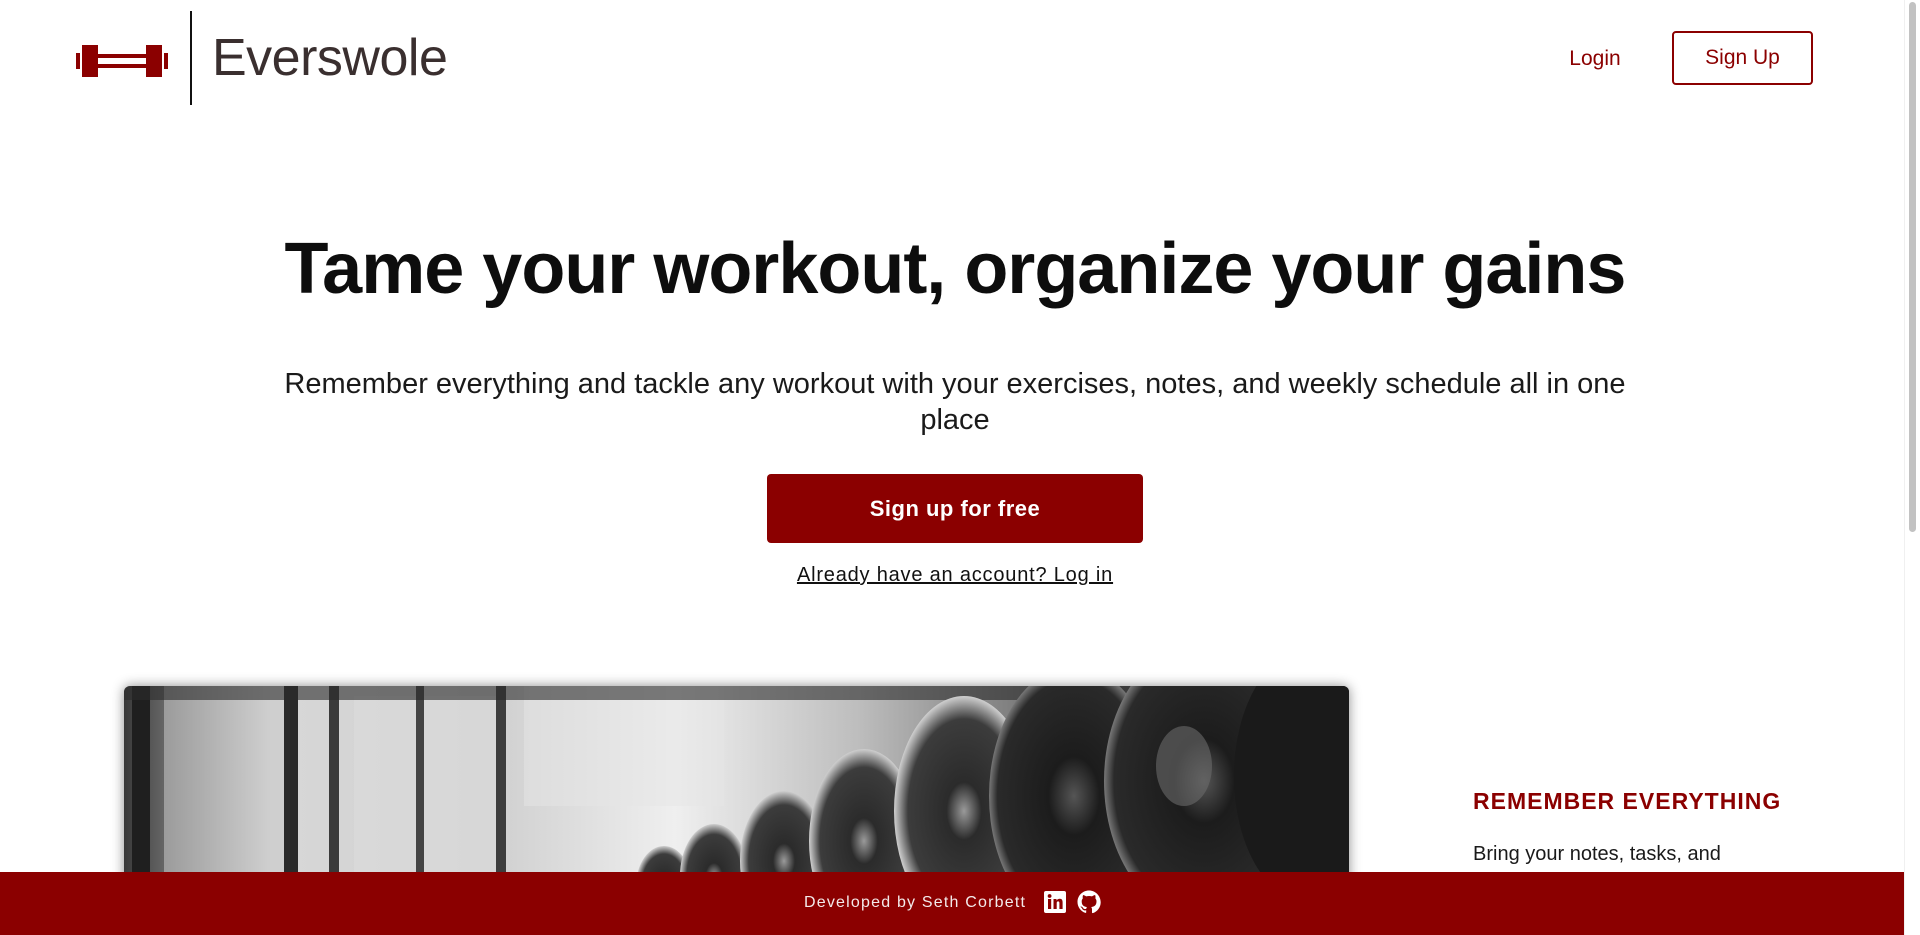 This screenshot has height=935, width=1920. What do you see at coordinates (955, 575) in the screenshot?
I see `existing-account-login-link: Already have an account? Log in` at bounding box center [955, 575].